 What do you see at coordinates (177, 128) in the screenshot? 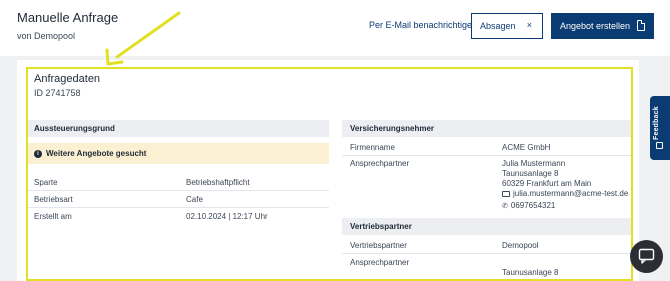
I see `section-header-reason: Aussteuerungsgrund` at bounding box center [177, 128].